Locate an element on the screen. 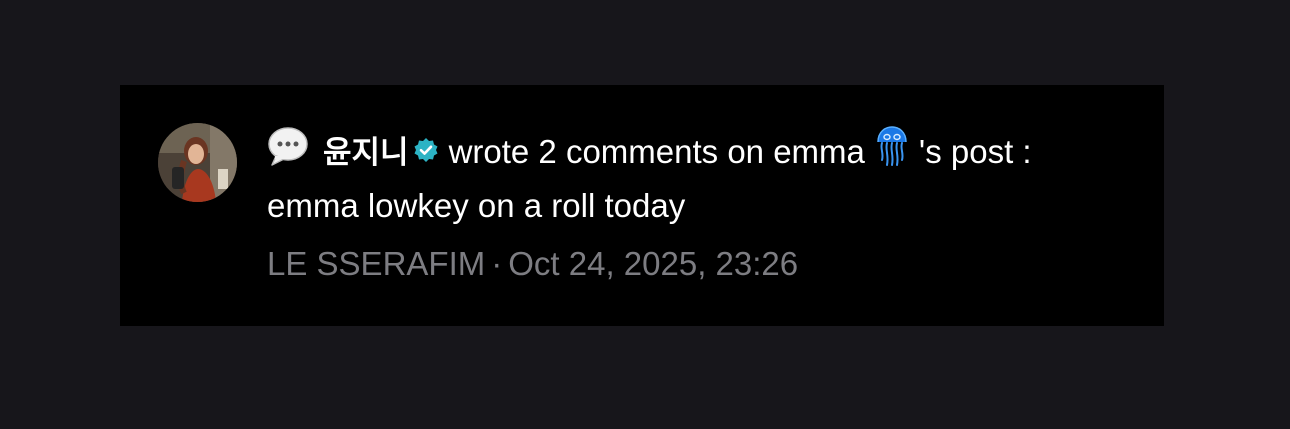  author-name: 윤지니 is located at coordinates (366, 153).